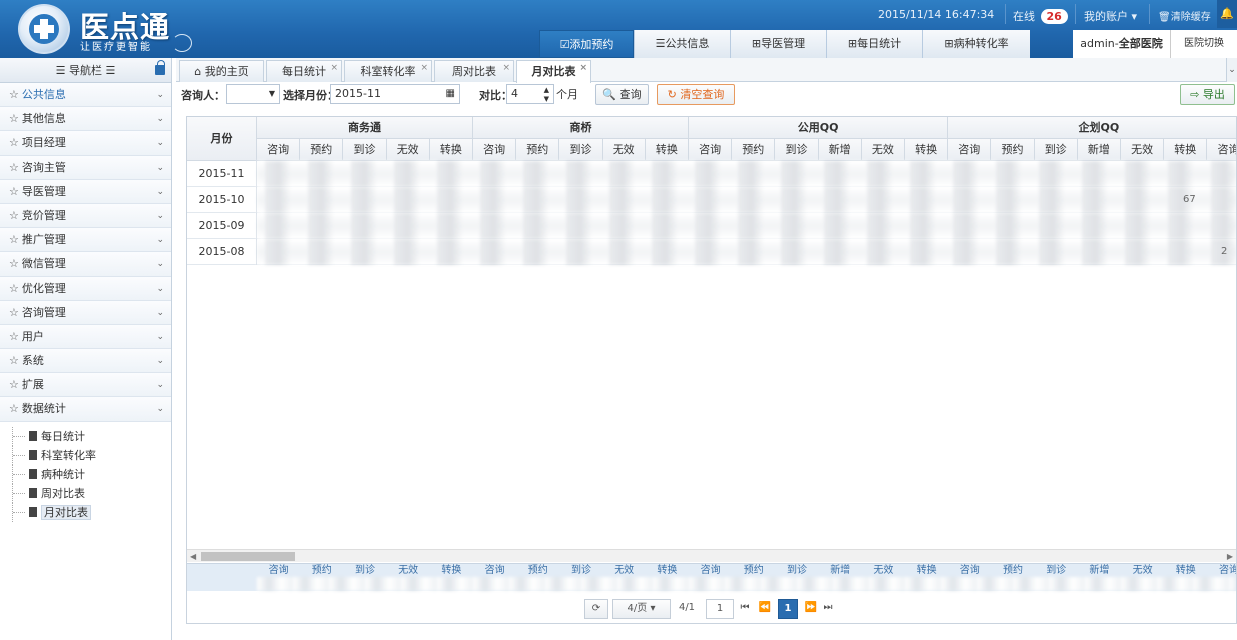  Describe the element at coordinates (388, 71) in the screenshot. I see `tab-dept-conversion: 科室转化率 ×` at that location.